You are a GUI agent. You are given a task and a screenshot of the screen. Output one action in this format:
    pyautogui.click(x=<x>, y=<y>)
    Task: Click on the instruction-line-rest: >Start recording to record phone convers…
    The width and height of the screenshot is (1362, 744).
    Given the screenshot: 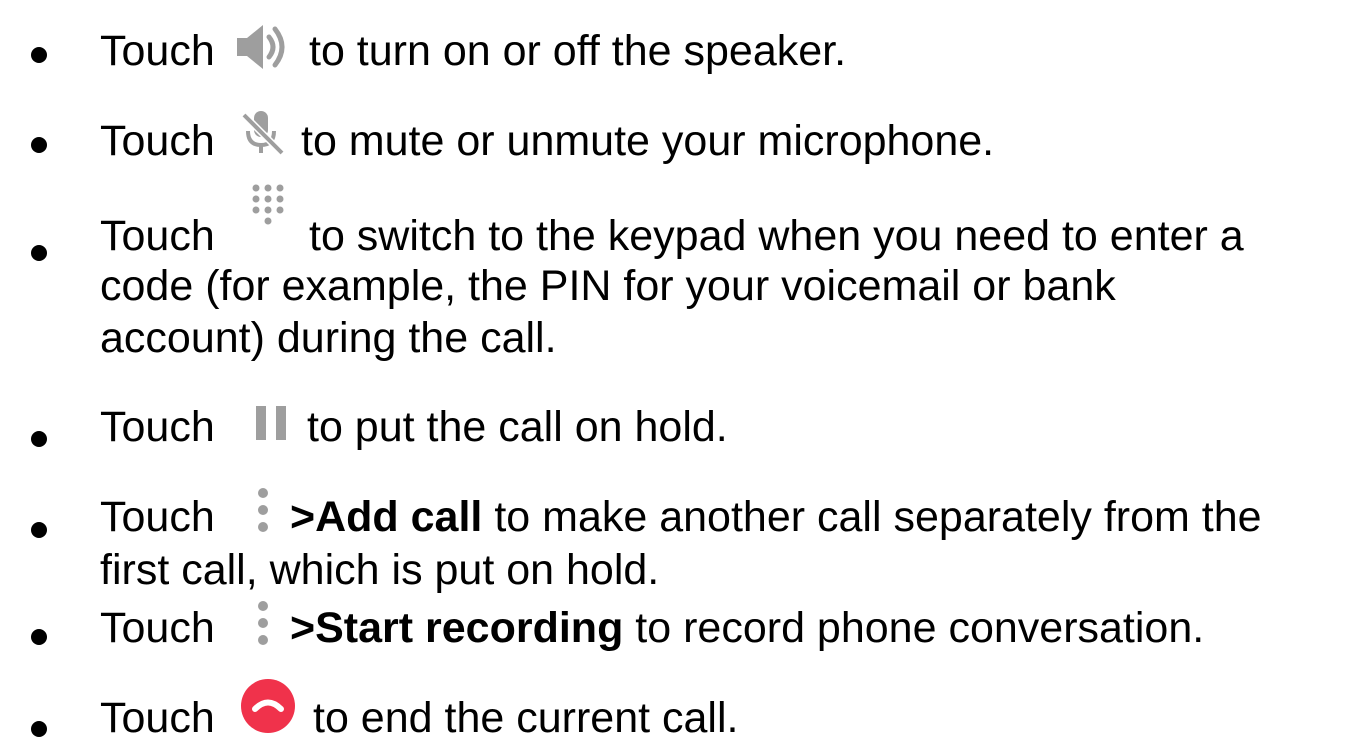 What is the action you would take?
    pyautogui.click(x=747, y=628)
    